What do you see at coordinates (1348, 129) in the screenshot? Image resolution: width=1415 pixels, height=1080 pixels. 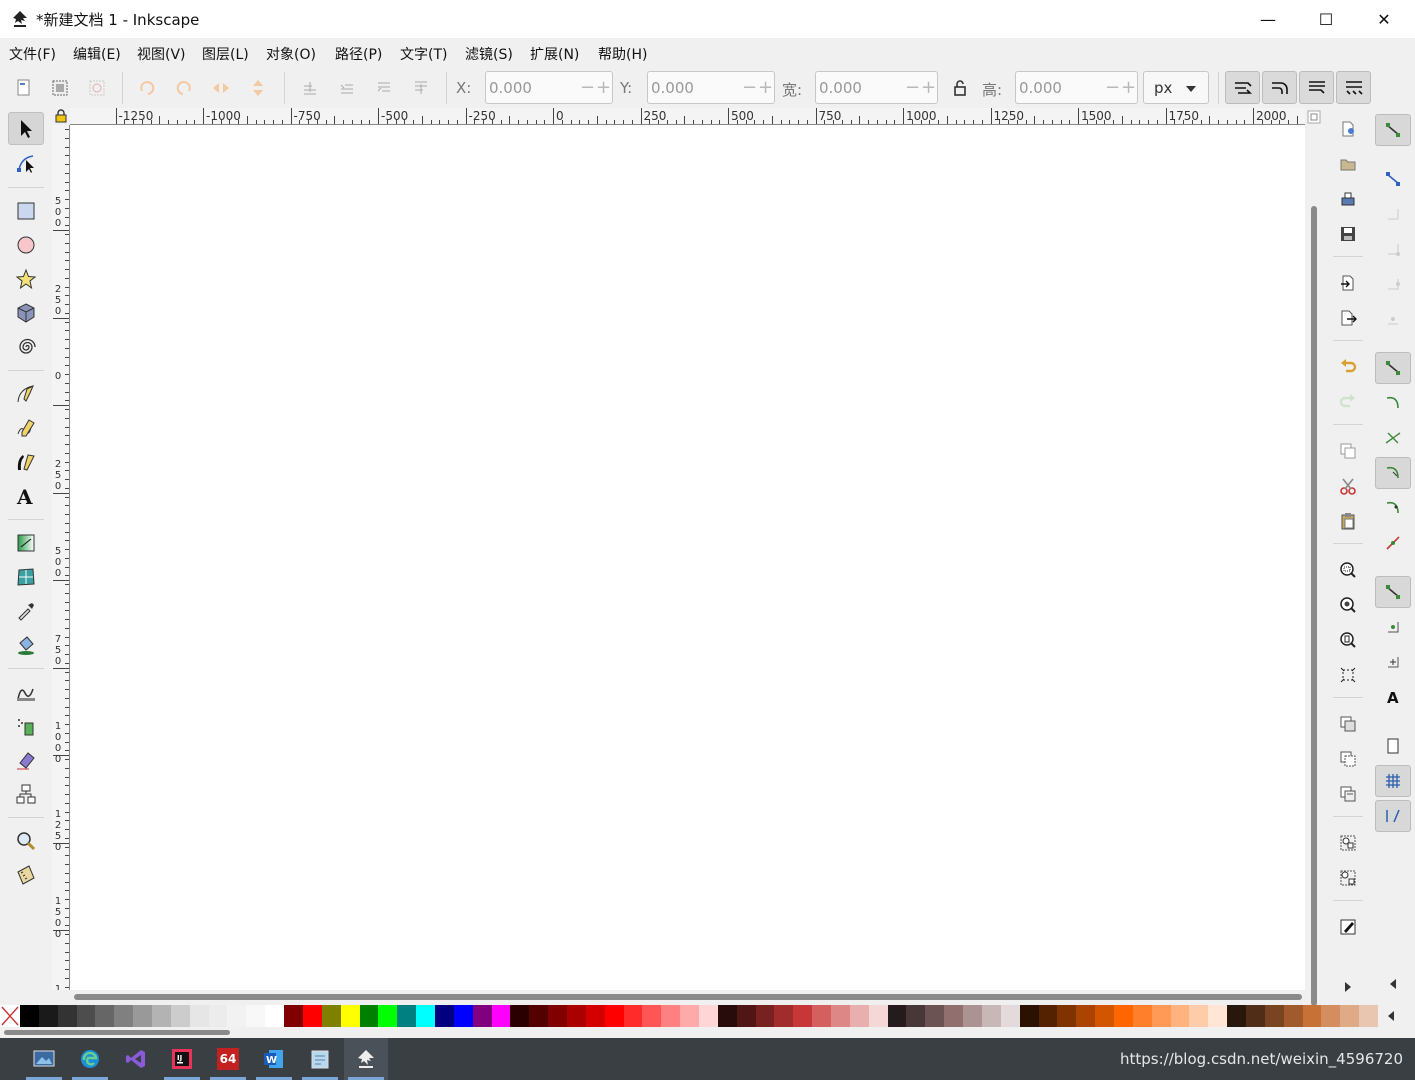 I see `new-document-button` at bounding box center [1348, 129].